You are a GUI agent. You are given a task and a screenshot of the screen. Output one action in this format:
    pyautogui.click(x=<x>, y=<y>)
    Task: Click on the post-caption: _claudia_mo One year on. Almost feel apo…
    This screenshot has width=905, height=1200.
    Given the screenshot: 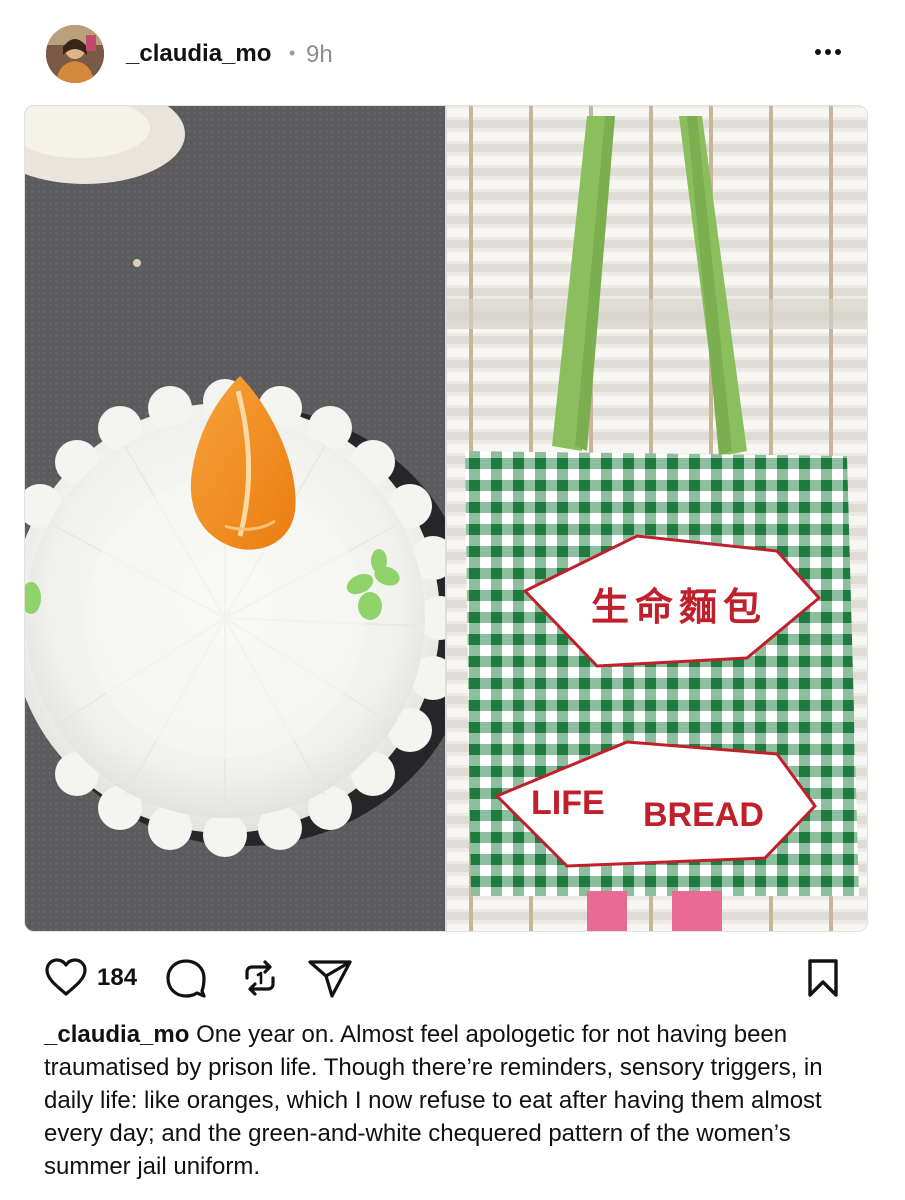 What is the action you would take?
    pyautogui.click(x=454, y=1100)
    